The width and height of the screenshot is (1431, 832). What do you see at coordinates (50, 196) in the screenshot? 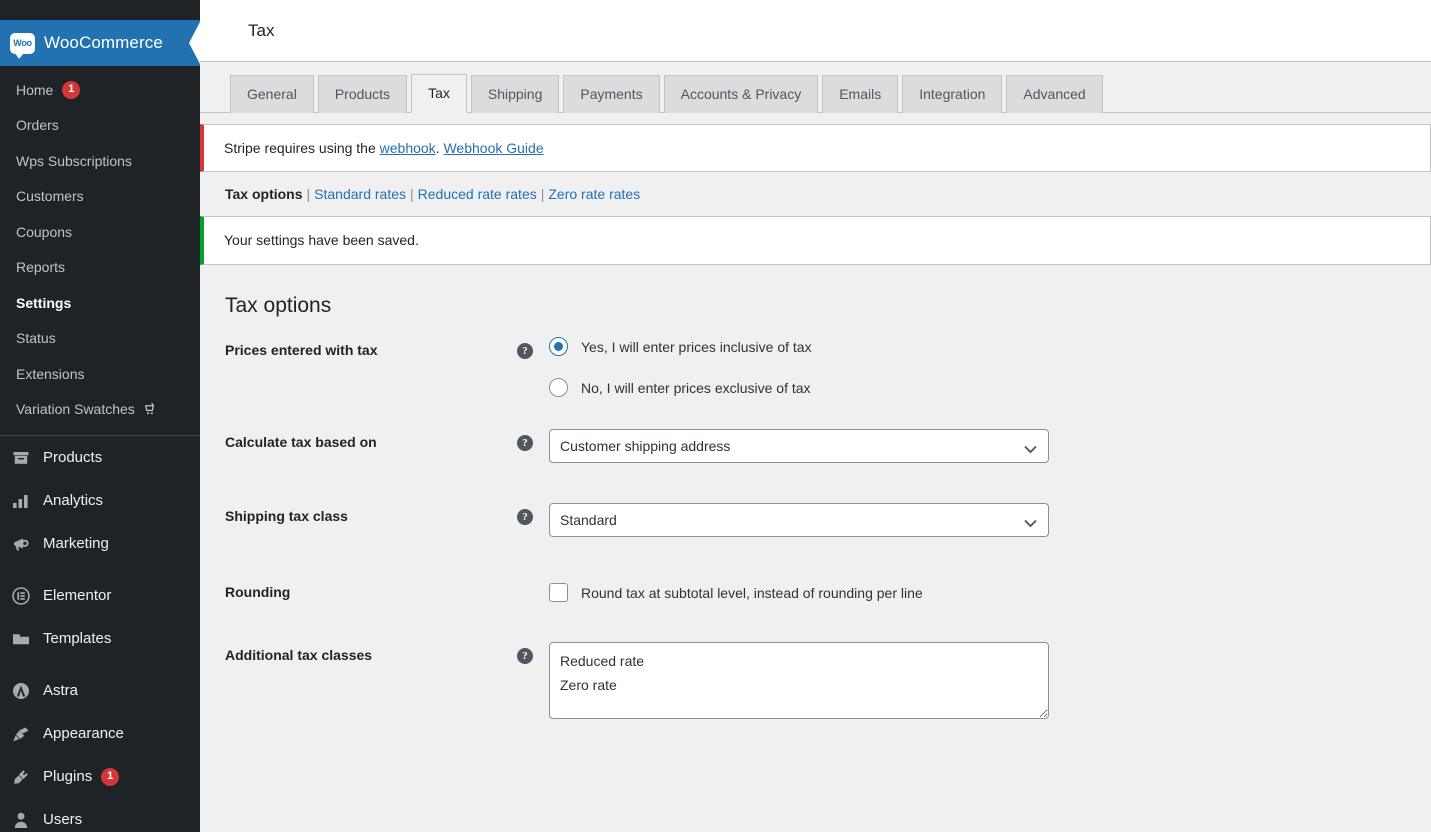
I see `sidebar-item-label: Customers` at bounding box center [50, 196].